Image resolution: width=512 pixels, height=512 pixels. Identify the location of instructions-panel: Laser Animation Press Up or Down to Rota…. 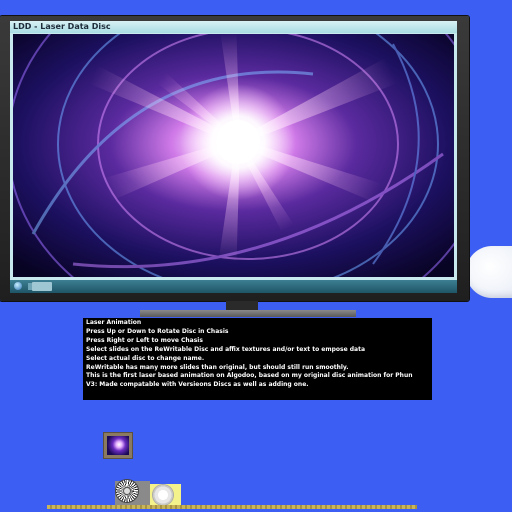
(257, 359).